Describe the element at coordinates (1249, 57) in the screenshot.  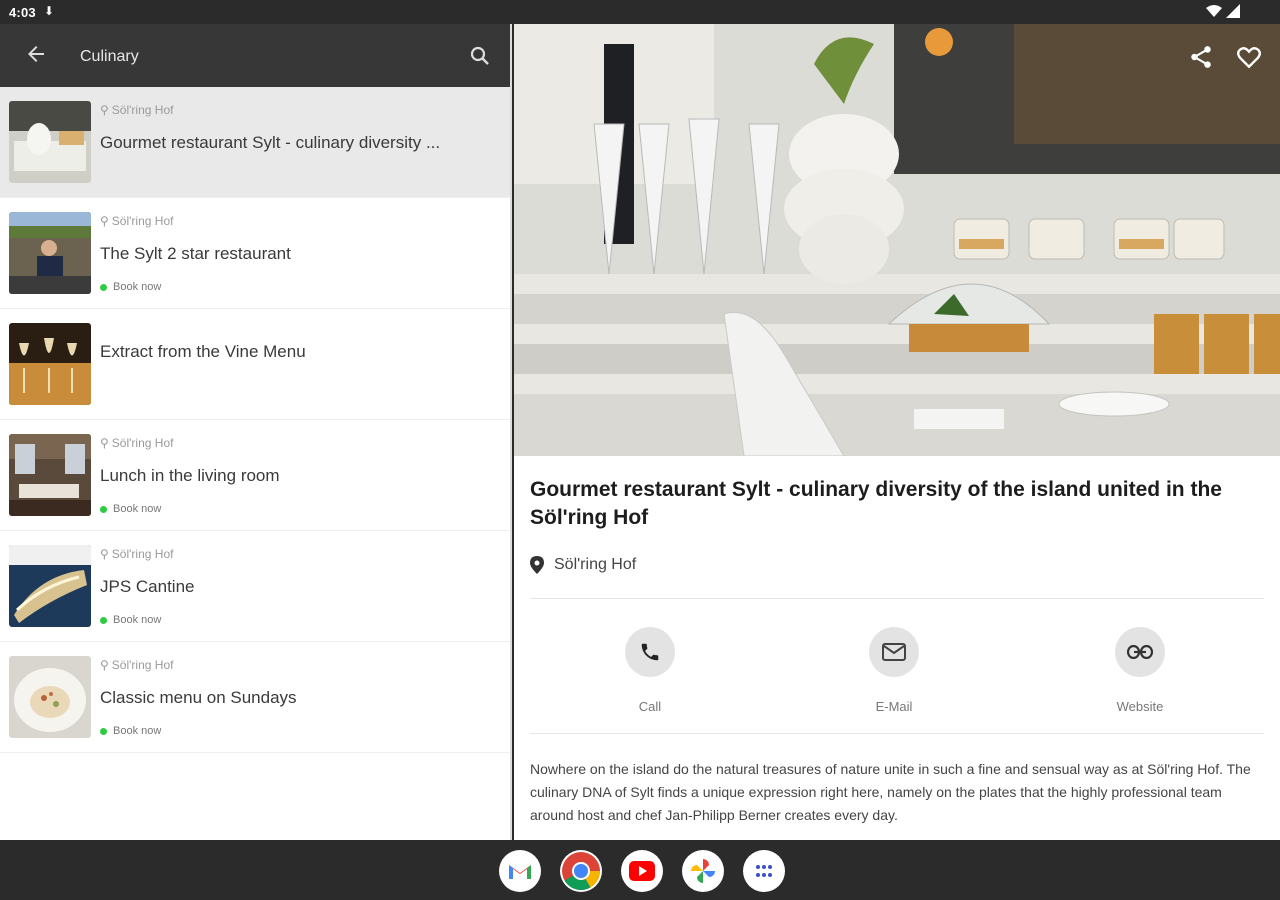
I see `favorite-heart-icon` at that location.